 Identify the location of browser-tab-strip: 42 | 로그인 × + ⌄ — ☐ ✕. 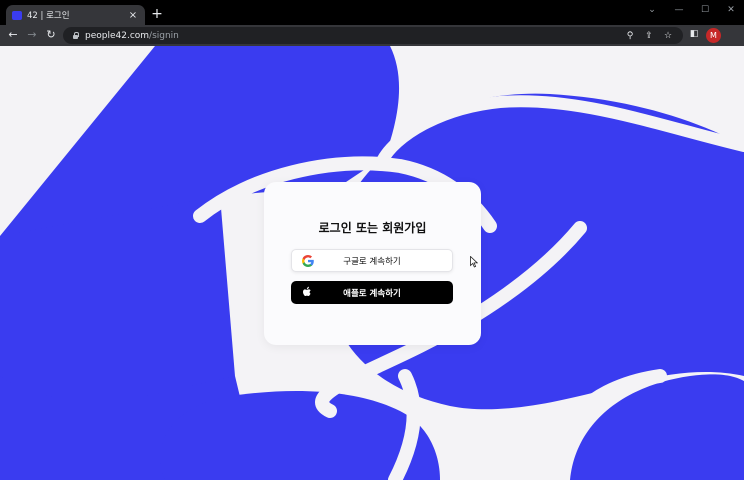
(372, 12).